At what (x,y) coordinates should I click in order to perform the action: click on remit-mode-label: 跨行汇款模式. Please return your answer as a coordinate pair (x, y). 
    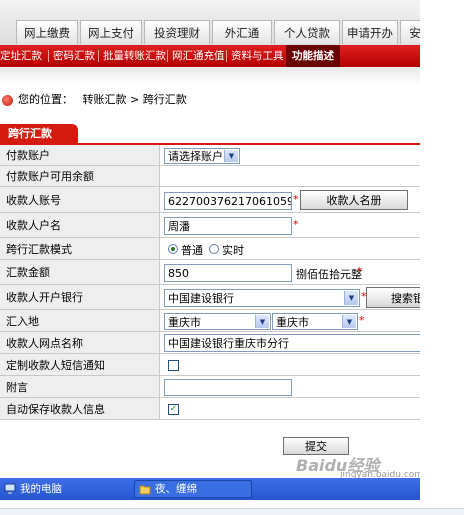
    Looking at the image, I should click on (80, 248).